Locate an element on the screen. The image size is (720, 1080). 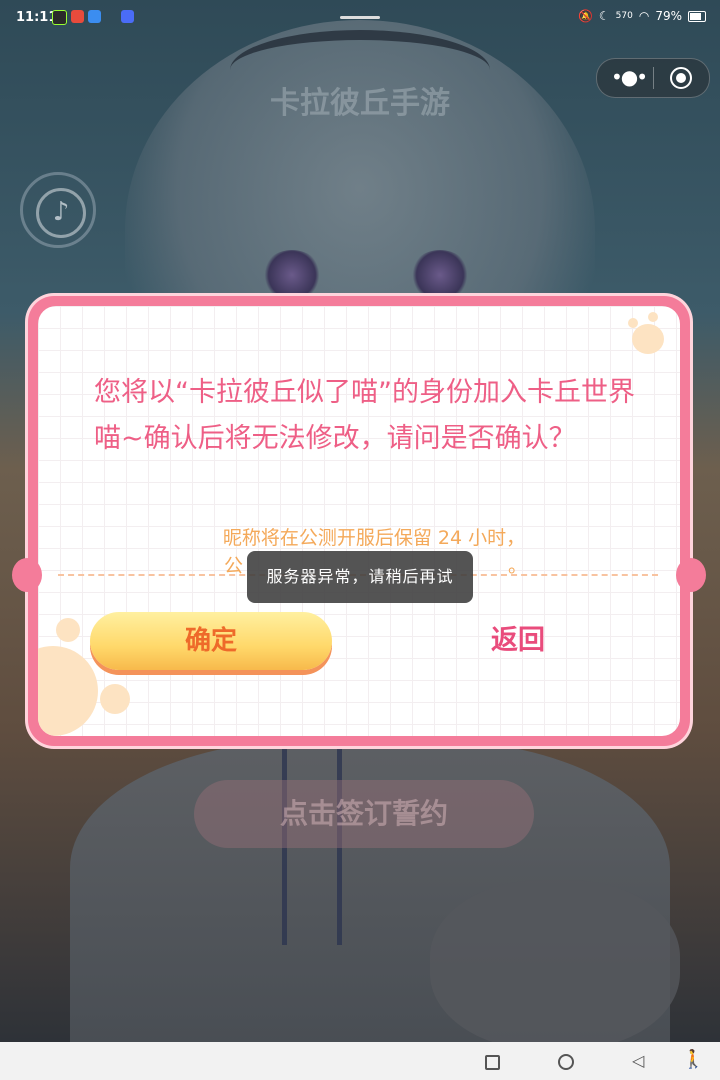
accessibility-icon: 🚶 is located at coordinates (693, 1059).